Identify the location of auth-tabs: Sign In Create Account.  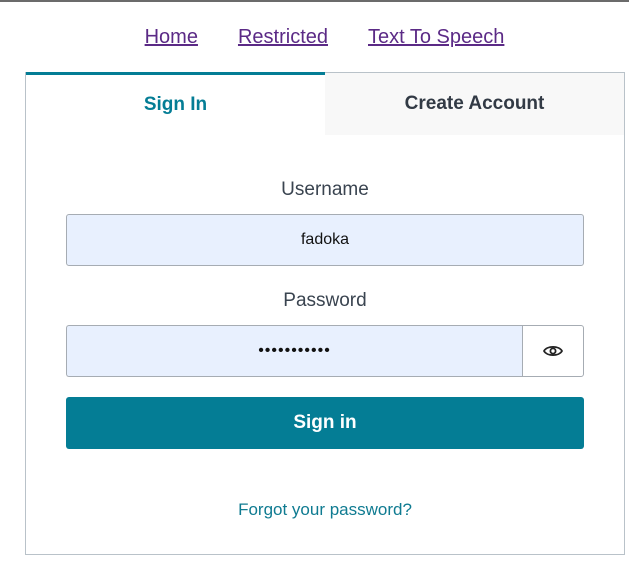
(325, 103).